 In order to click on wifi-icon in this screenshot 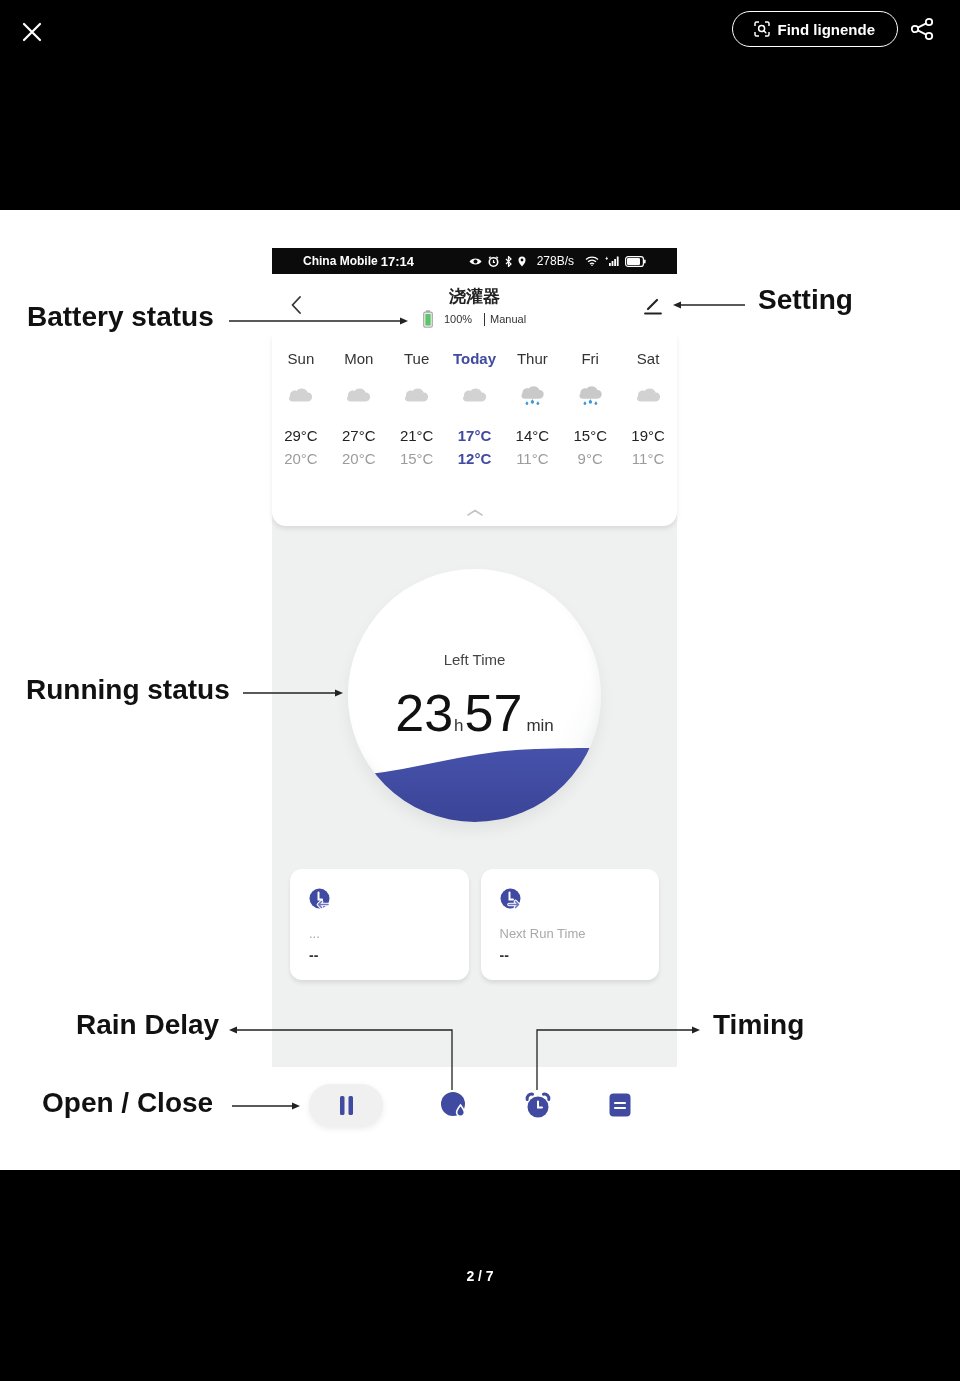, I will do `click(592, 261)`.